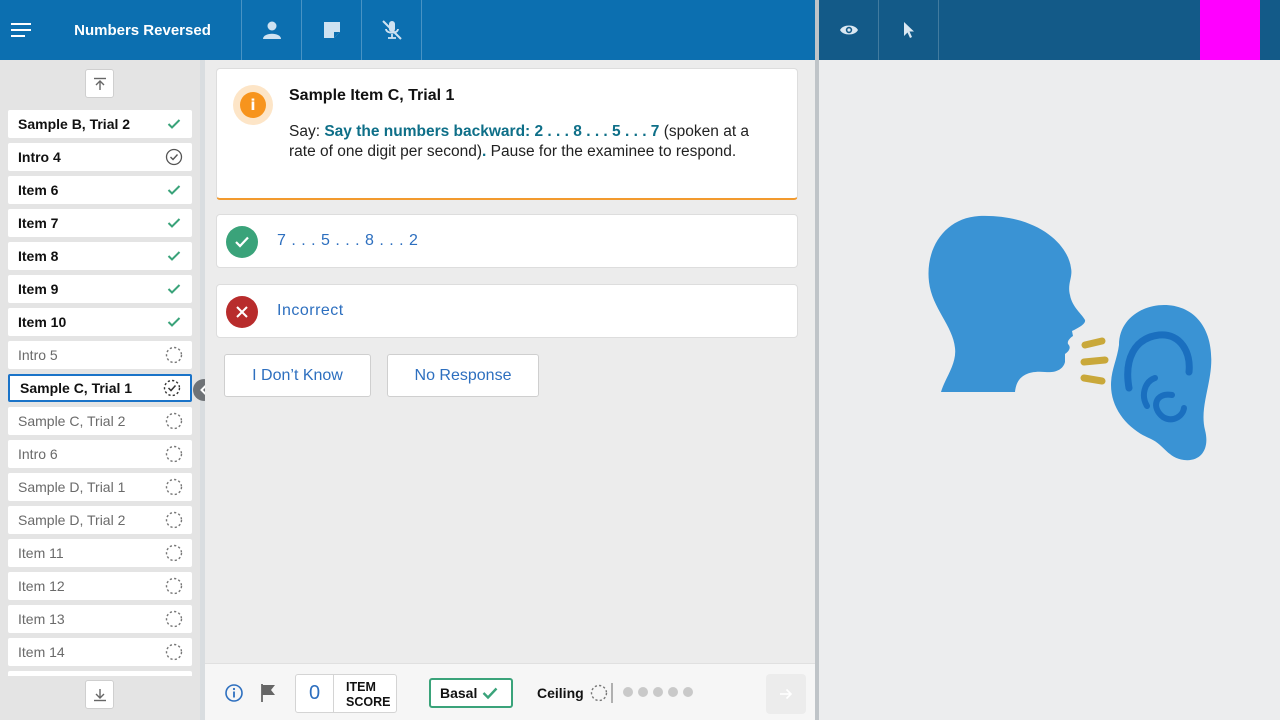 The height and width of the screenshot is (720, 1280). Describe the element at coordinates (368, 702) in the screenshot. I see `item-score-label-line2: SCORE` at that location.